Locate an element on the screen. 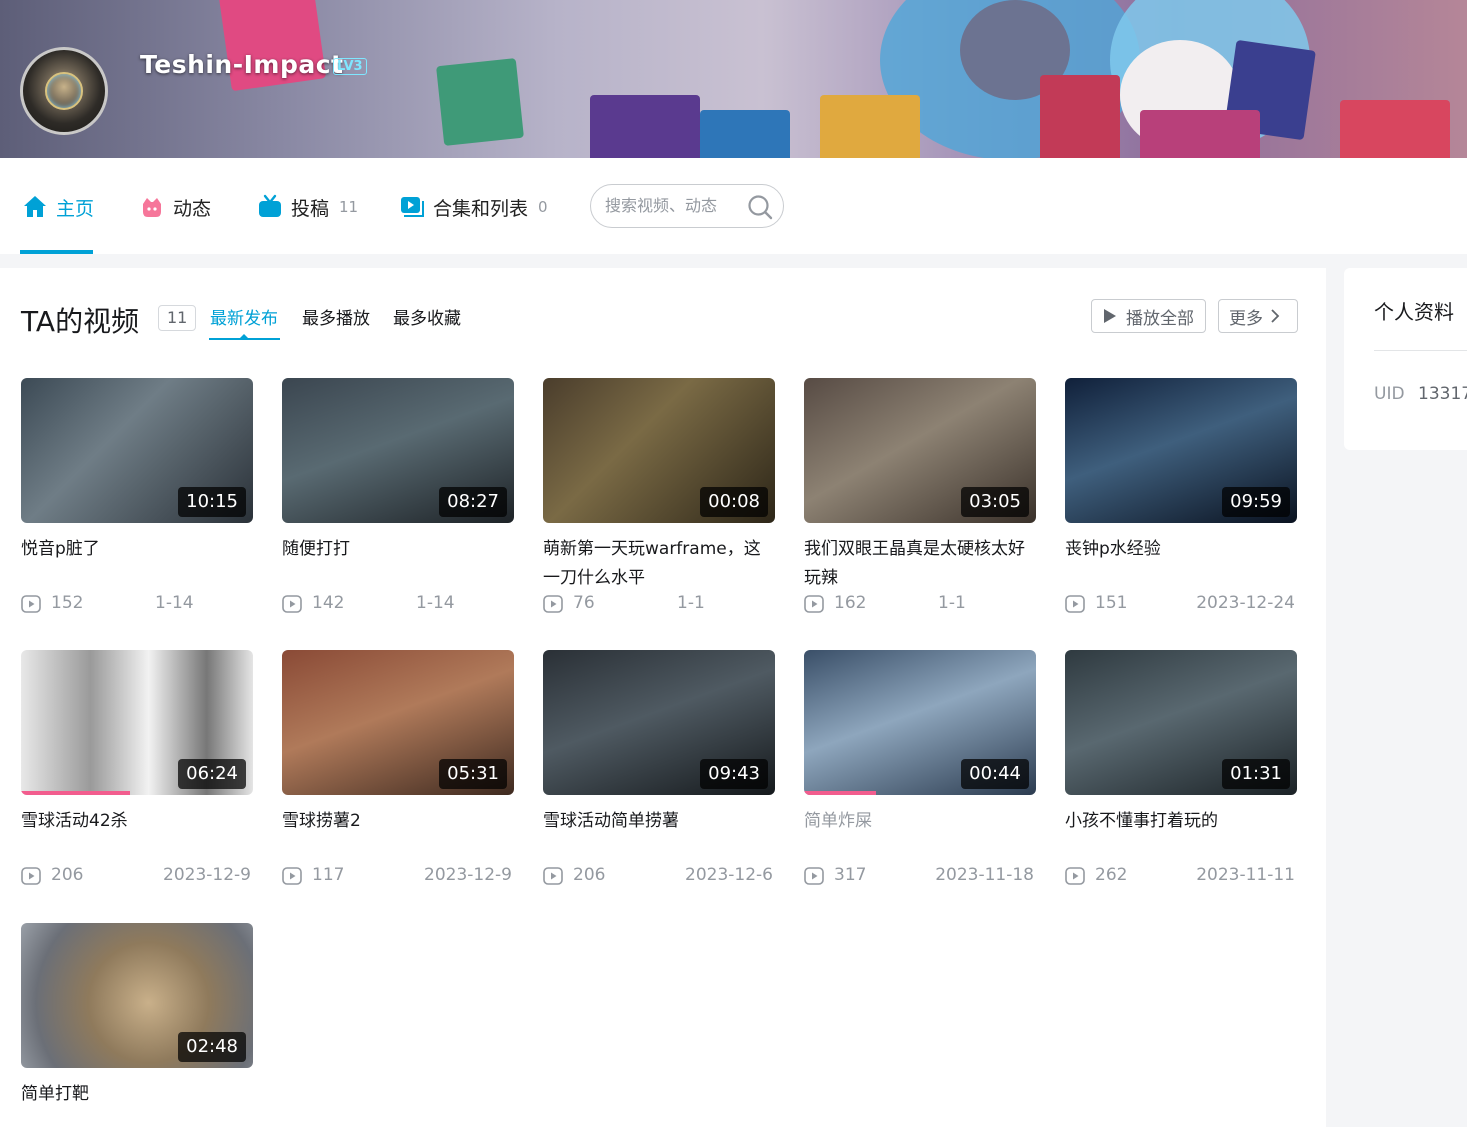  video-thumbnail: 03:05 is located at coordinates (920, 450).